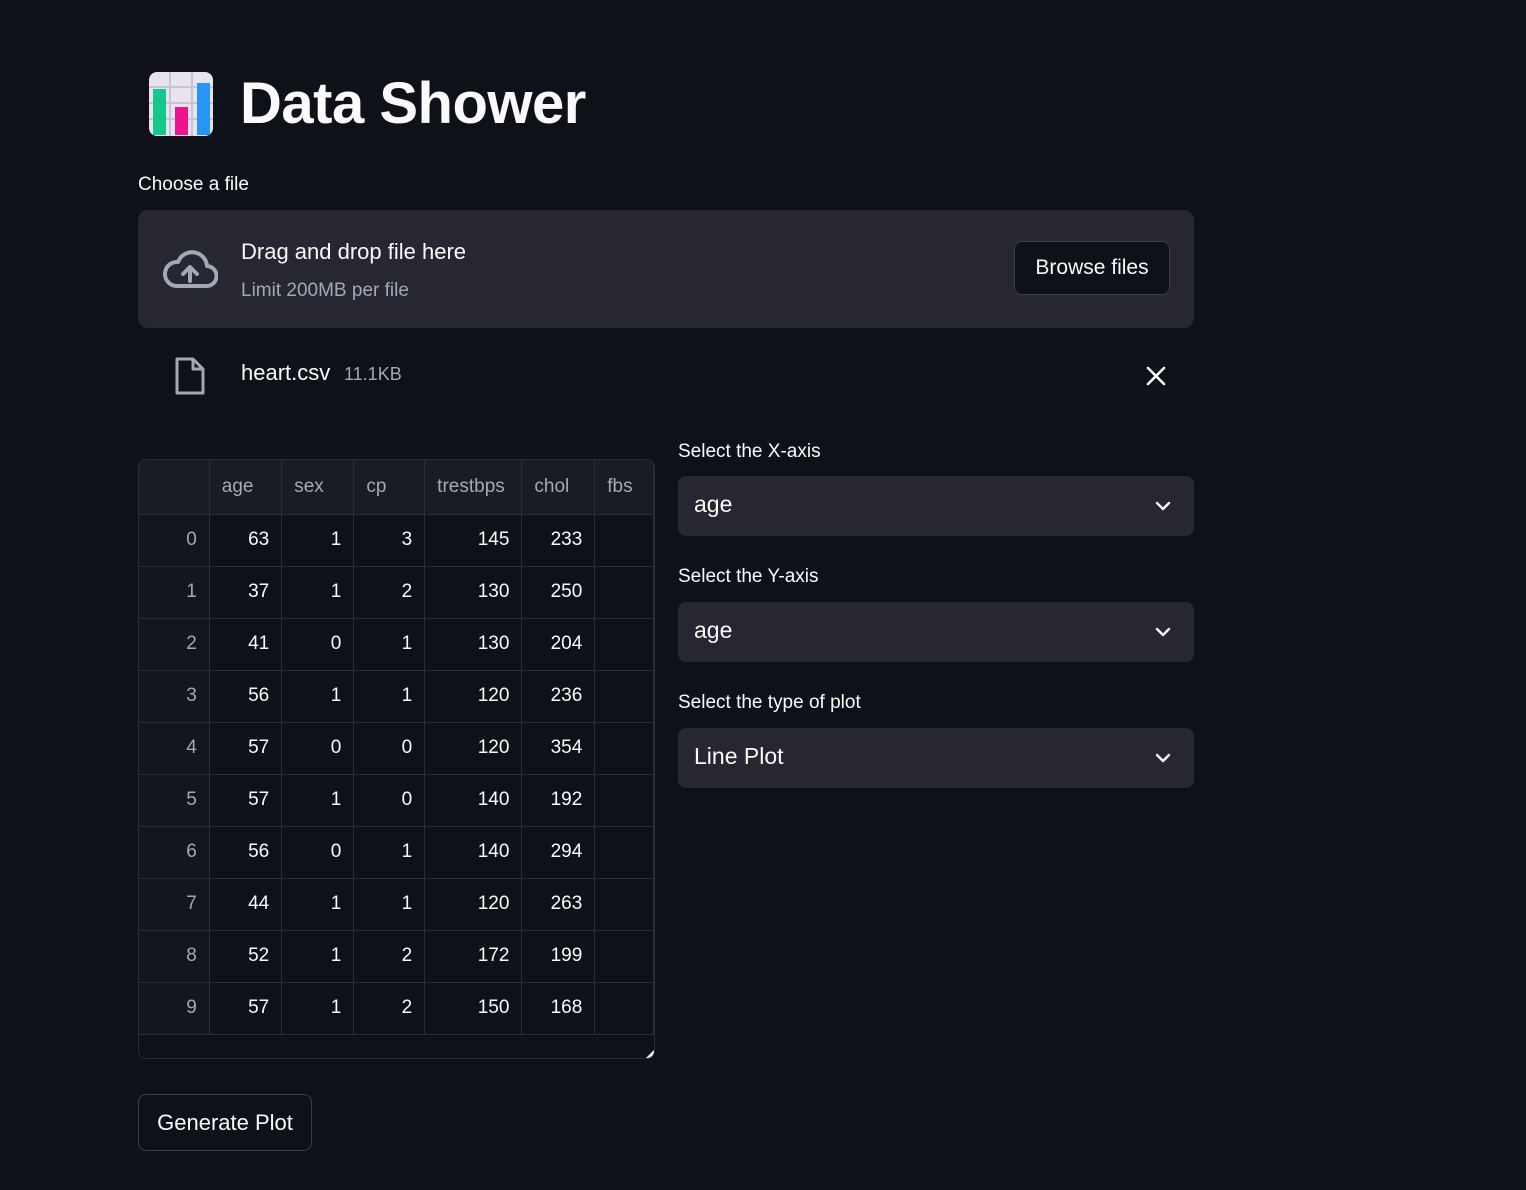  What do you see at coordinates (174, 1008) in the screenshot?
I see `row-index: 9` at bounding box center [174, 1008].